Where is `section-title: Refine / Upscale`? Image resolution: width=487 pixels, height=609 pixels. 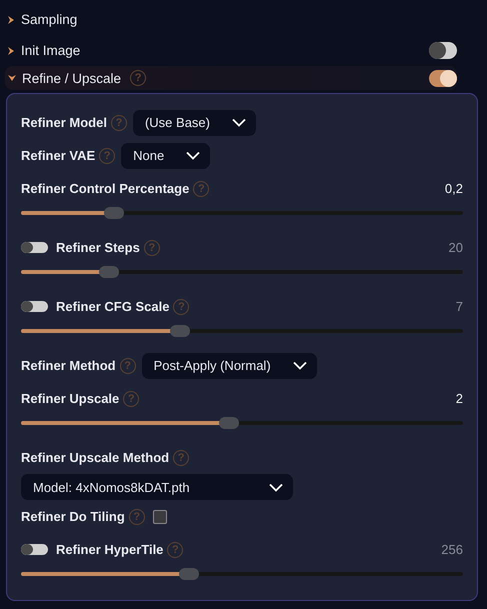
section-title: Refine / Upscale is located at coordinates (72, 78).